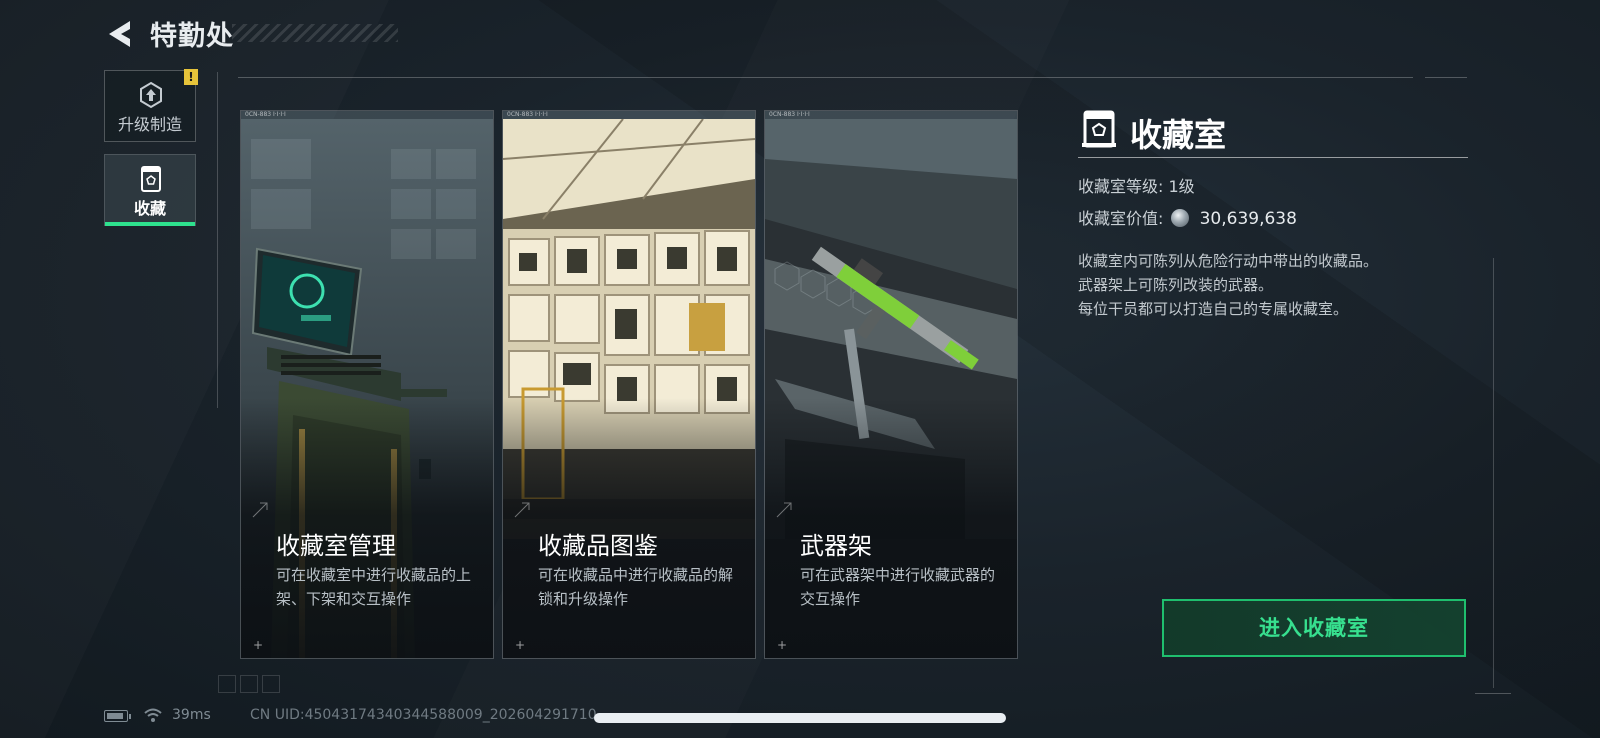 This screenshot has height=738, width=1600. What do you see at coordinates (1493, 473) in the screenshot?
I see `frame-line-right` at bounding box center [1493, 473].